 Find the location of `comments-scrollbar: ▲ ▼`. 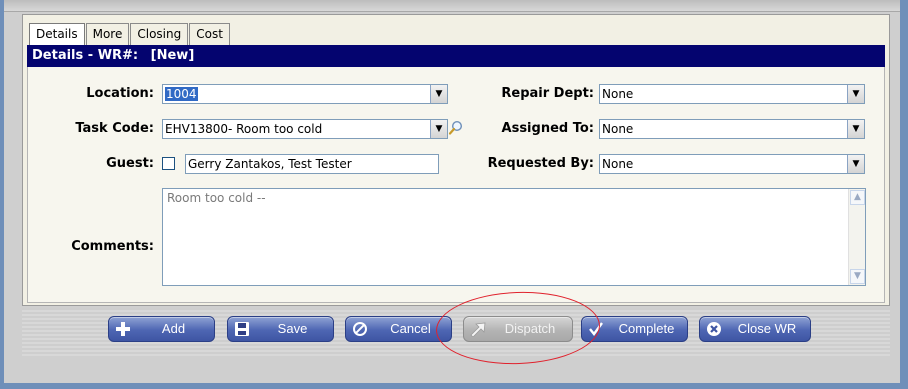

comments-scrollbar: ▲ ▼ is located at coordinates (856, 237).